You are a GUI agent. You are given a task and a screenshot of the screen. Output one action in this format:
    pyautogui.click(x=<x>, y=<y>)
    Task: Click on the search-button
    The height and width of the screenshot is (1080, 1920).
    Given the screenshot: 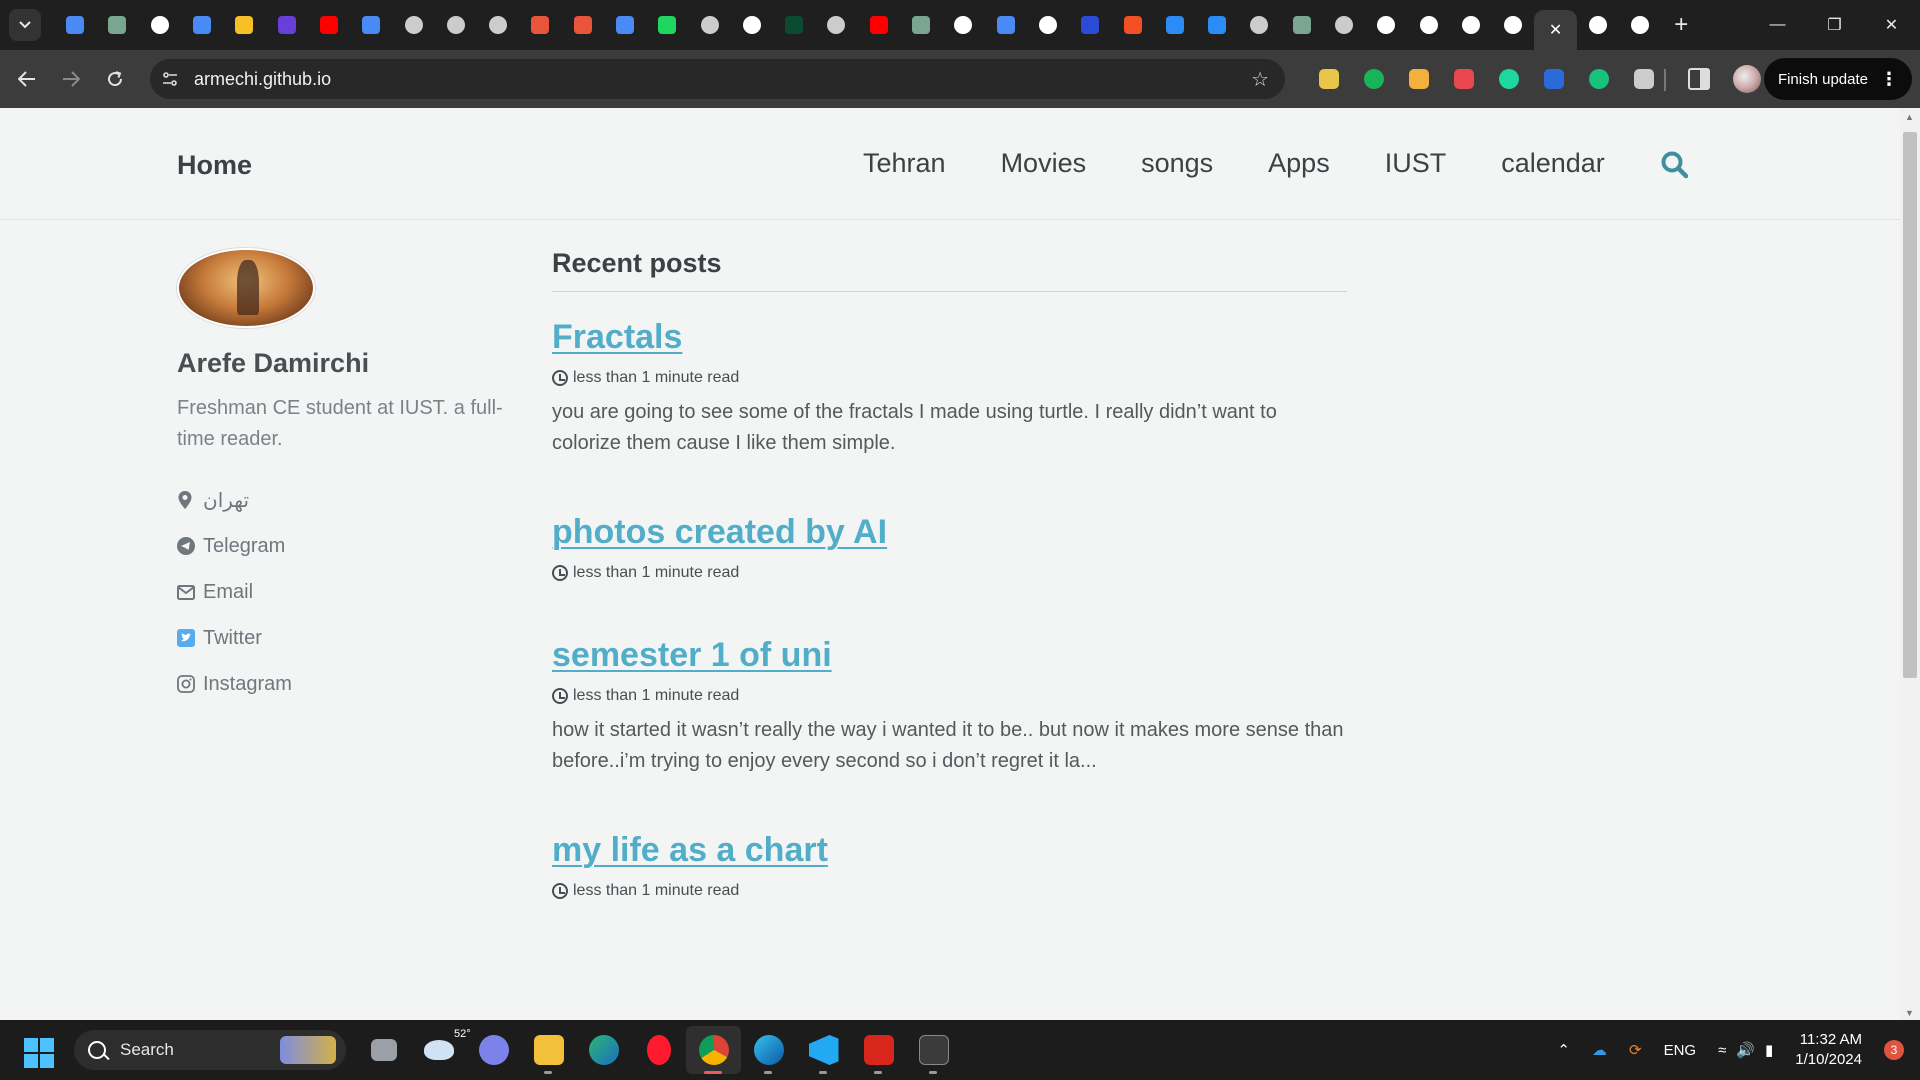 What is the action you would take?
    pyautogui.click(x=1675, y=165)
    